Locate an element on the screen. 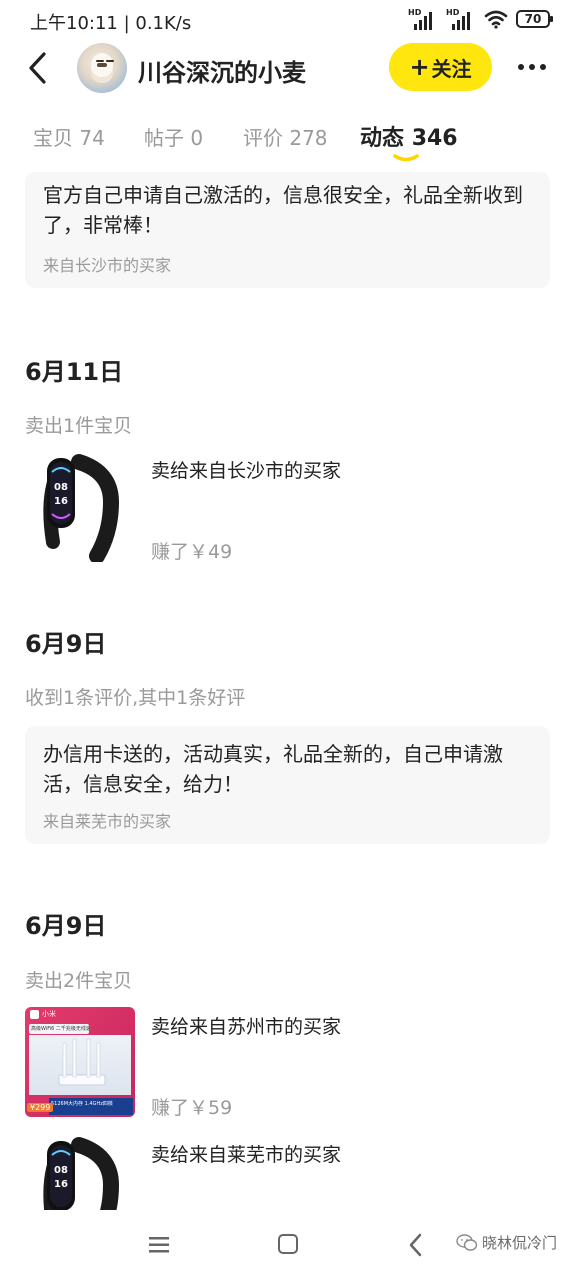 The image size is (576, 1280). sale-title: 卖给来自苏州市的买家 is located at coordinates (246, 1025).